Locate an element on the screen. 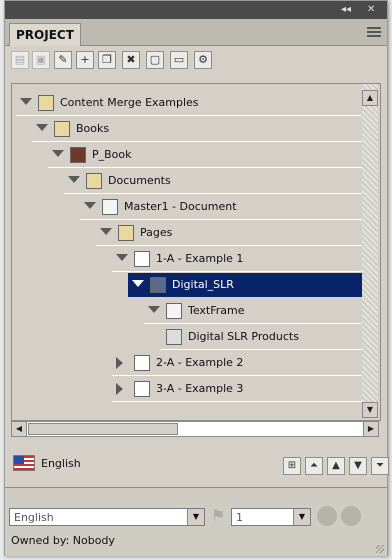  frame-button: ▢ is located at coordinates (155, 60).